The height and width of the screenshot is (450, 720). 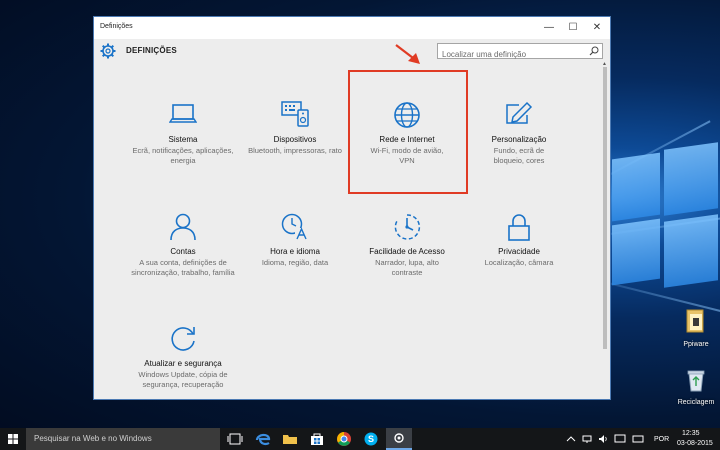 I want to click on tile-title: Privacidade, so click(x=519, y=251).